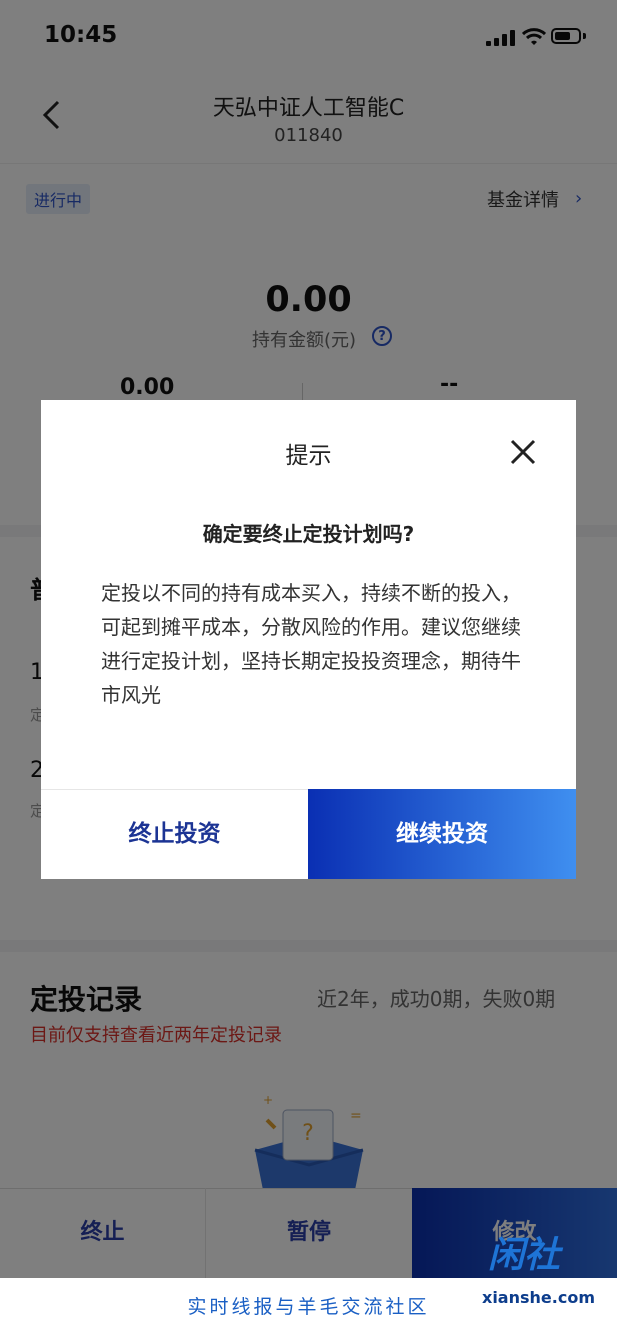 The image size is (617, 1334). Describe the element at coordinates (308, 456) in the screenshot. I see `dialog-title: 提示` at that location.